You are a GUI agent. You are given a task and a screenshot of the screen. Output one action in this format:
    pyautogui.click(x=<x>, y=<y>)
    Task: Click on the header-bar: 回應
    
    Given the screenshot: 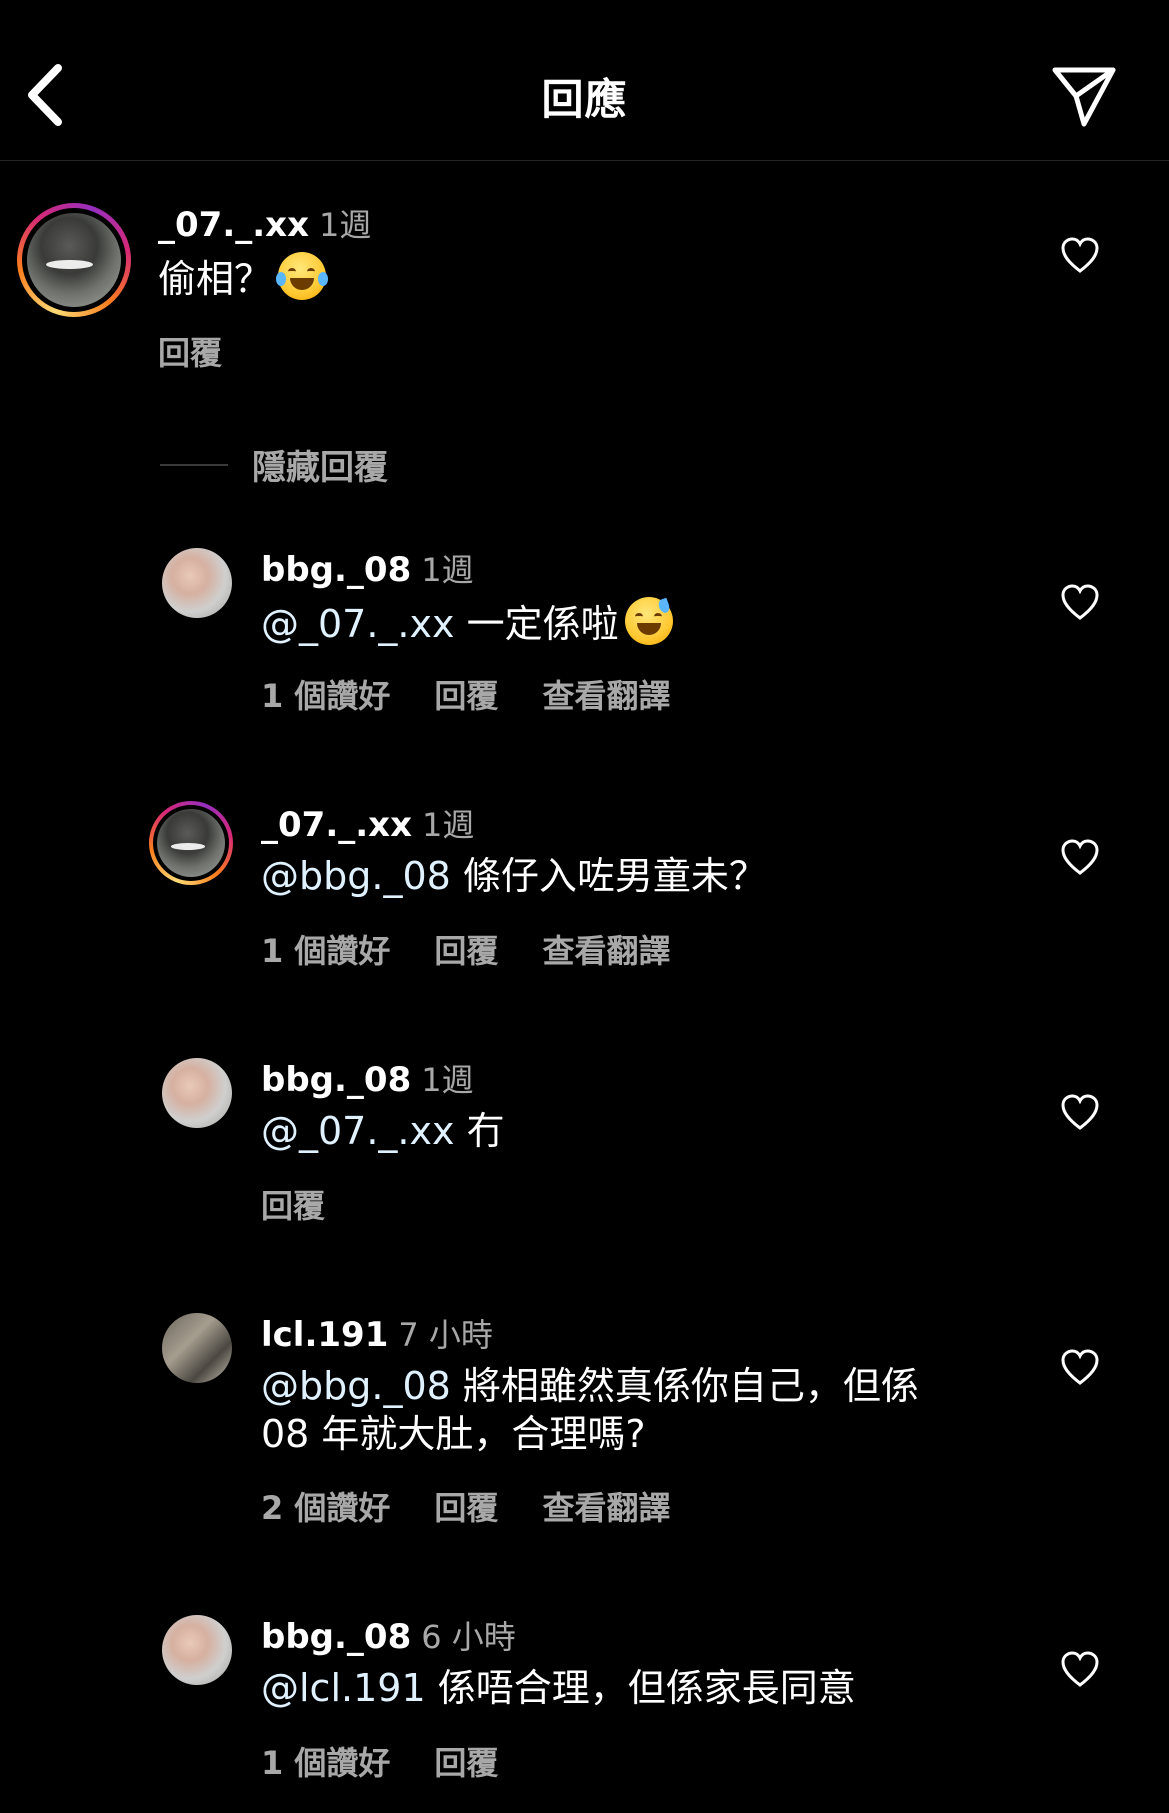 What is the action you would take?
    pyautogui.click(x=584, y=80)
    